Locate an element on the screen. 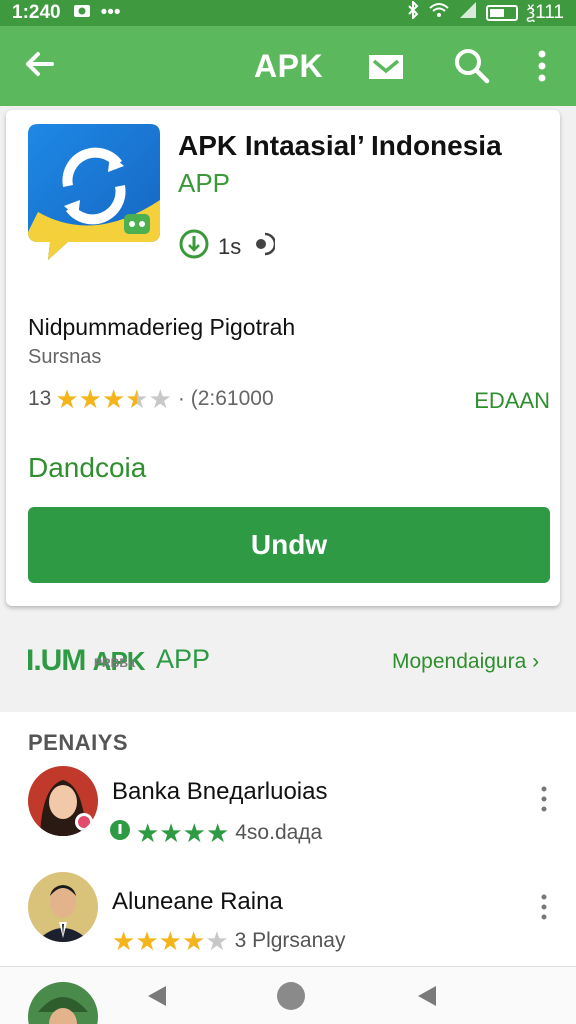  app-name: APK Intaasial’ Indonesia is located at coordinates (340, 145).